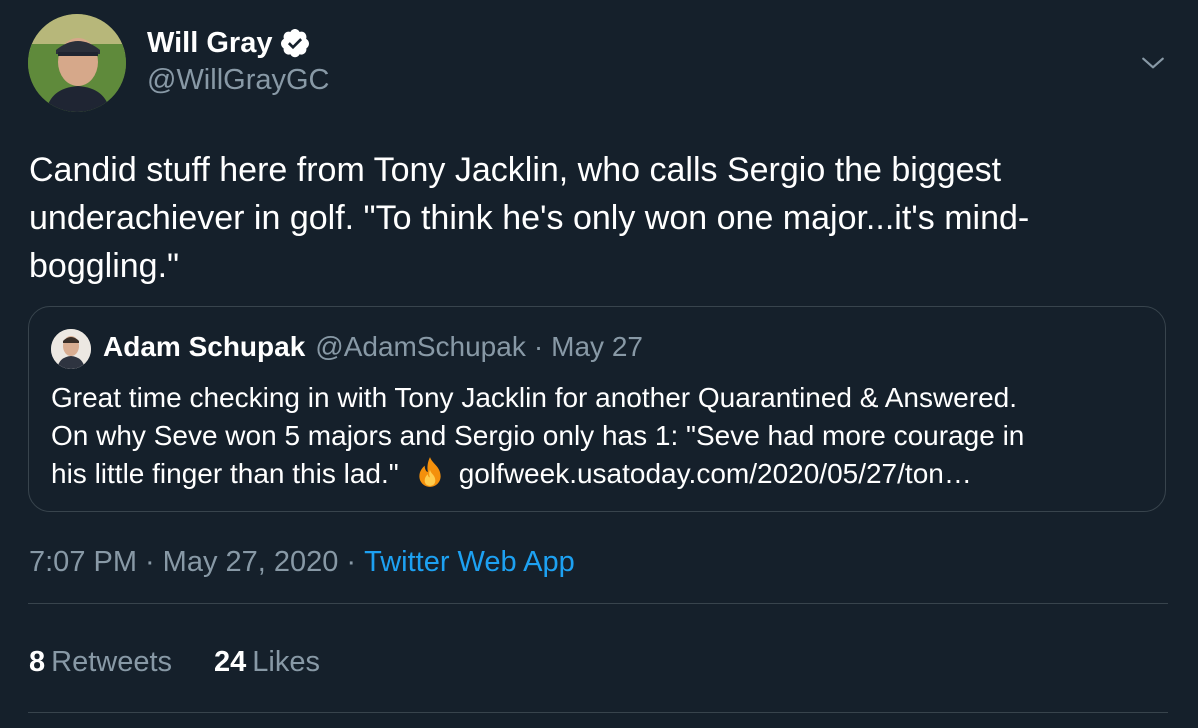 The image size is (1198, 728). I want to click on author-display-name: Will Gray, so click(209, 43).